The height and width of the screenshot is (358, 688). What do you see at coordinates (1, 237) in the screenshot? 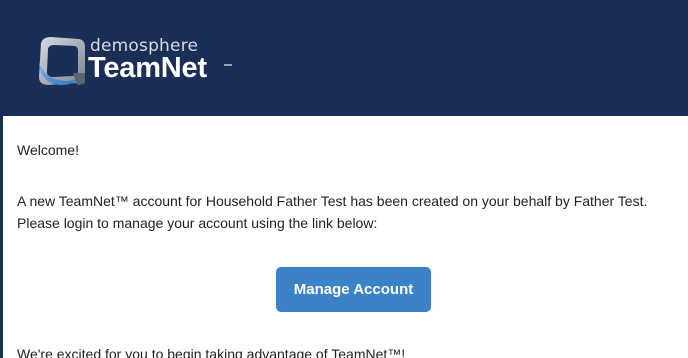
I see `left-border` at bounding box center [1, 237].